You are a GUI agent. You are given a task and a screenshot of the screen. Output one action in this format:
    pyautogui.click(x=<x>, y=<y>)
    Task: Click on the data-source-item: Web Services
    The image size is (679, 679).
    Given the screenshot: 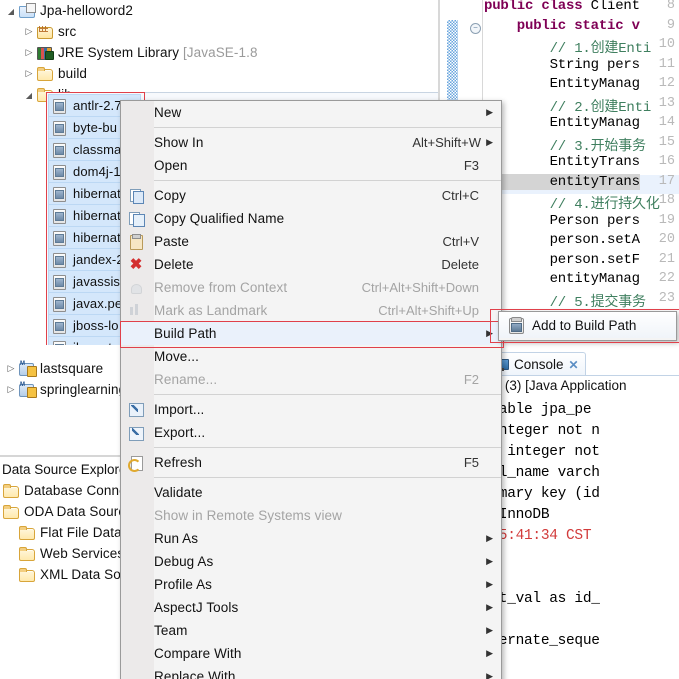 What is the action you would take?
    pyautogui.click(x=65, y=553)
    